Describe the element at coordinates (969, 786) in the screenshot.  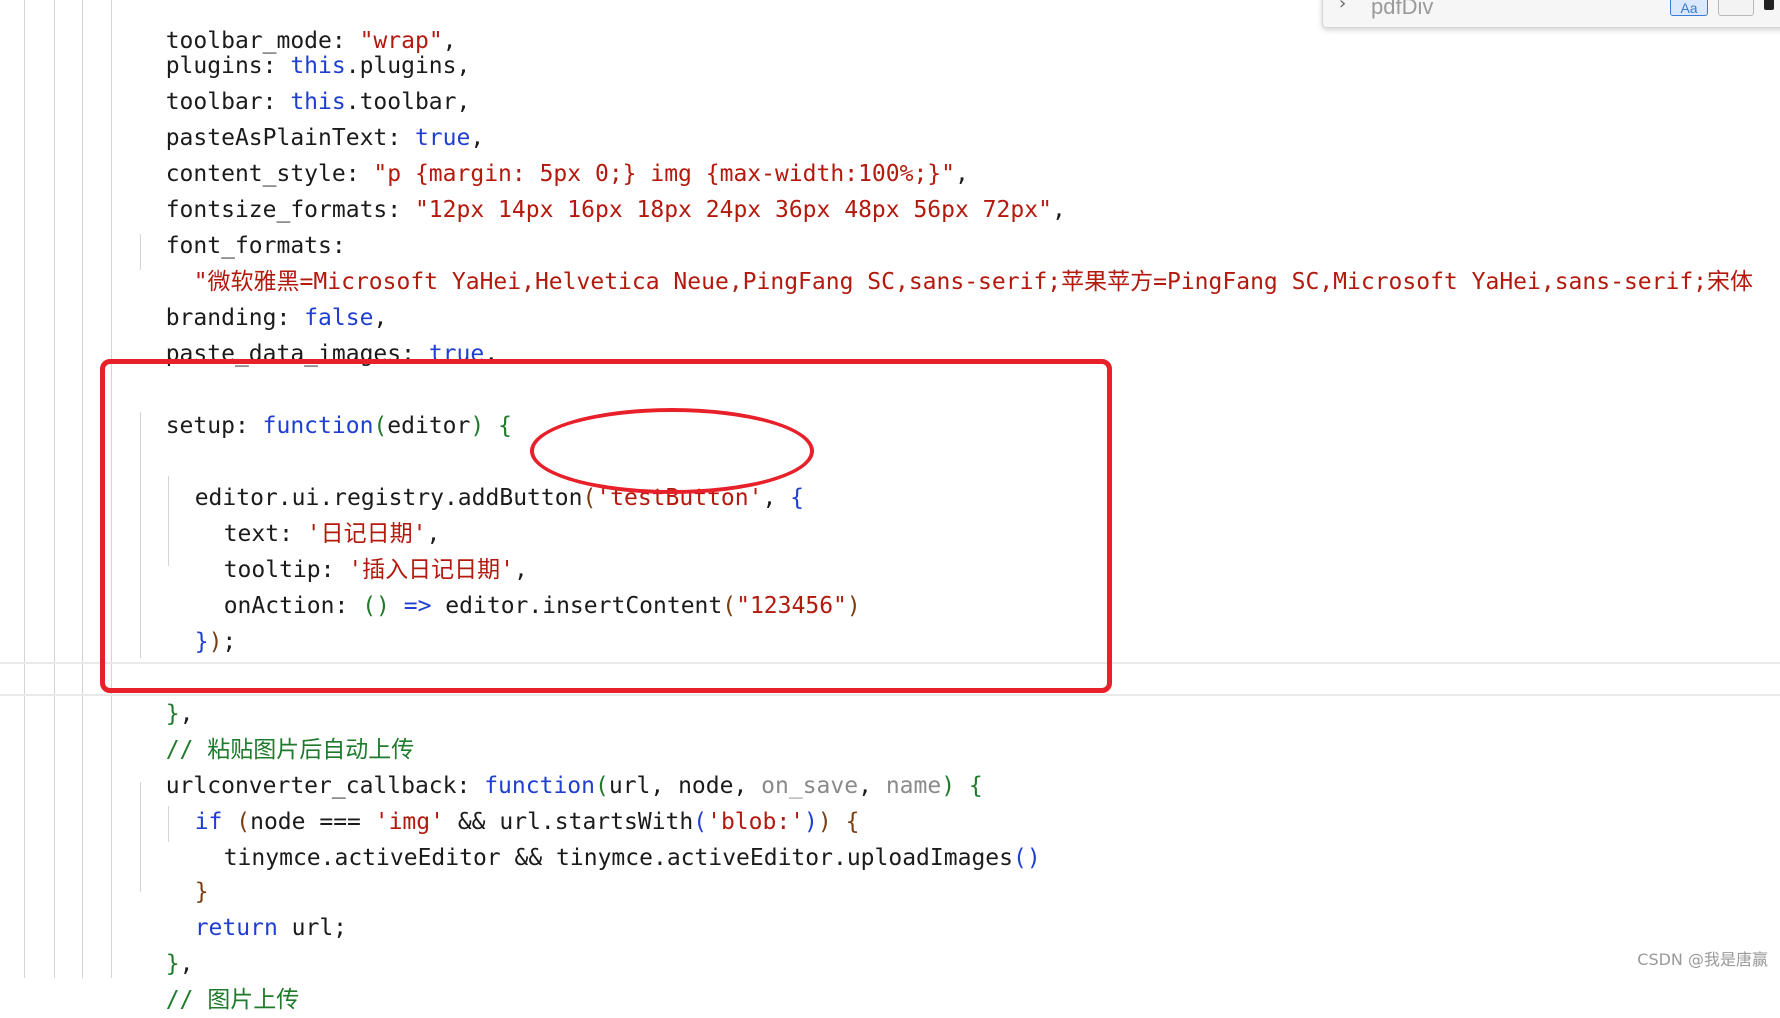
I see `code-token: {` at that location.